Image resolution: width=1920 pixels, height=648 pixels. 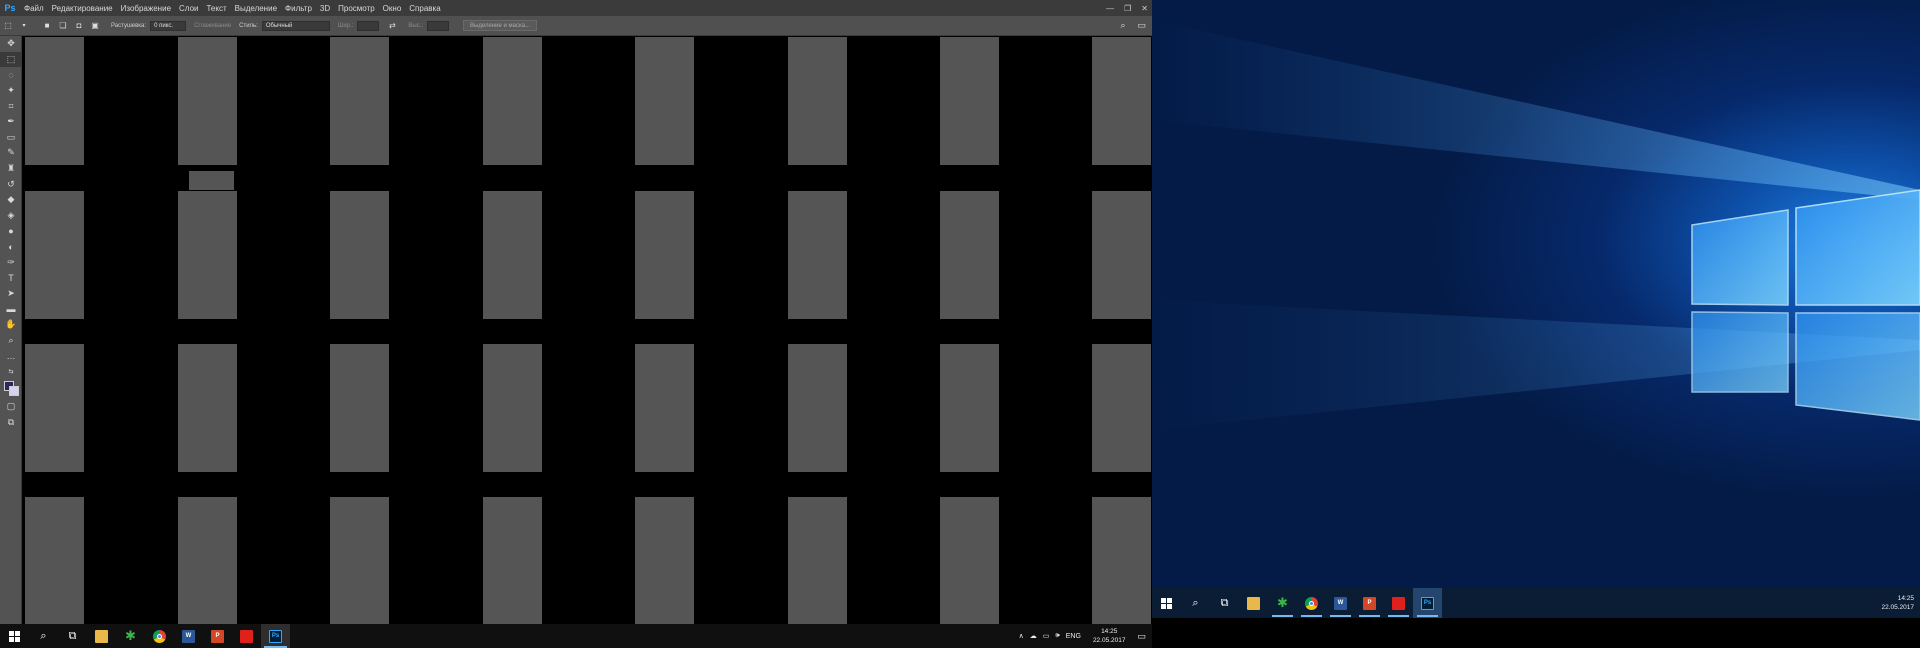 What do you see at coordinates (1369, 603) in the screenshot?
I see `powerpoint-button-right: P` at bounding box center [1369, 603].